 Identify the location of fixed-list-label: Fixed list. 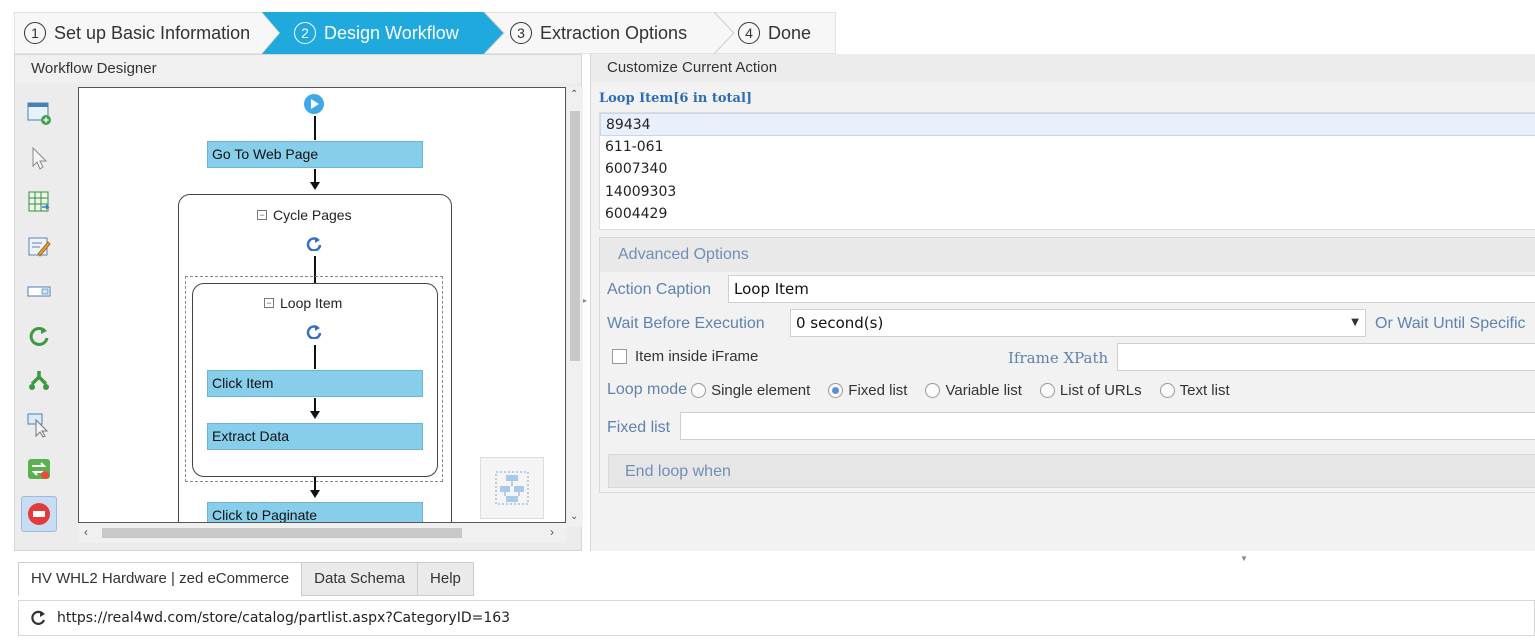
(639, 427).